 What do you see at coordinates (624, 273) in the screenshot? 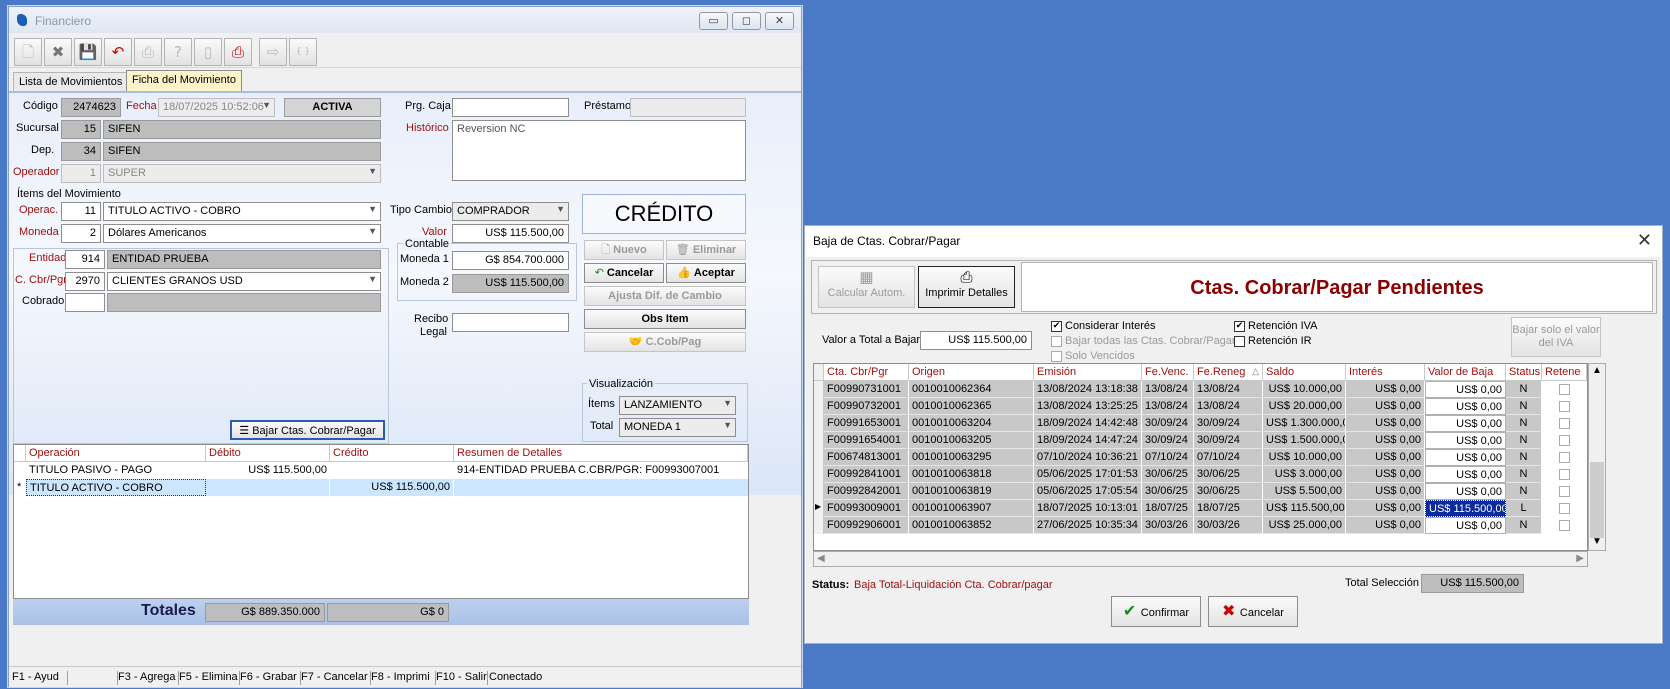
I see `cancelar-button: ↶ Cancelar` at bounding box center [624, 273].